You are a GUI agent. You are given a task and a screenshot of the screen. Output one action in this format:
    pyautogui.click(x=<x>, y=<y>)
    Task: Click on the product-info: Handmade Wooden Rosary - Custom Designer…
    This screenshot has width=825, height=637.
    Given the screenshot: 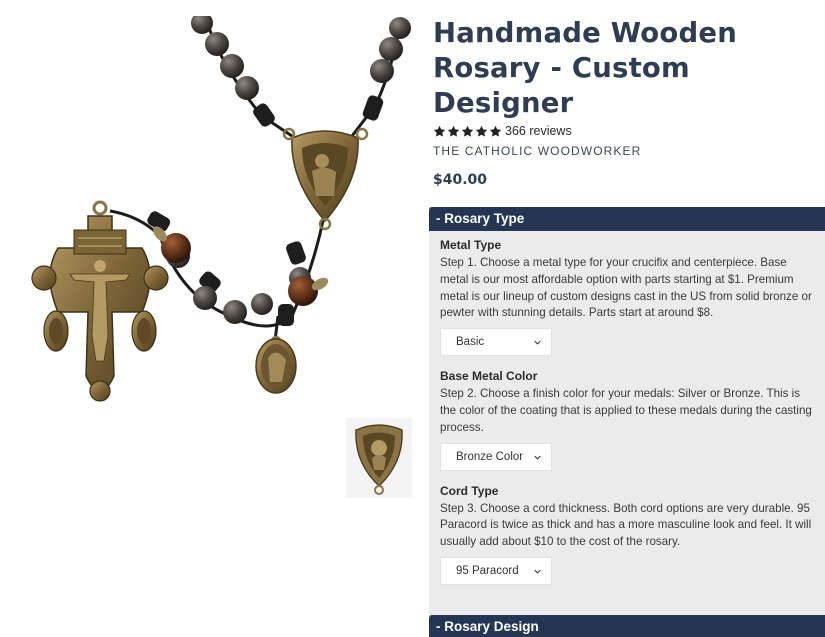 What is the action you would take?
    pyautogui.click(x=629, y=102)
    